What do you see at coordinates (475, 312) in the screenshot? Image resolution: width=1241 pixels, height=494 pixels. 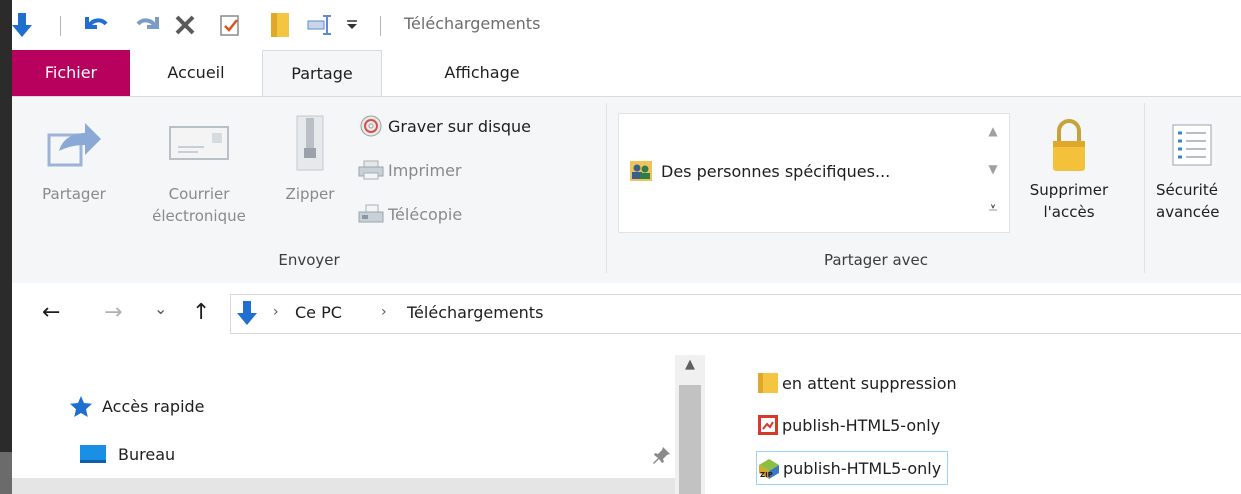 I see `breadcrumb-downloads: Téléchargements` at bounding box center [475, 312].